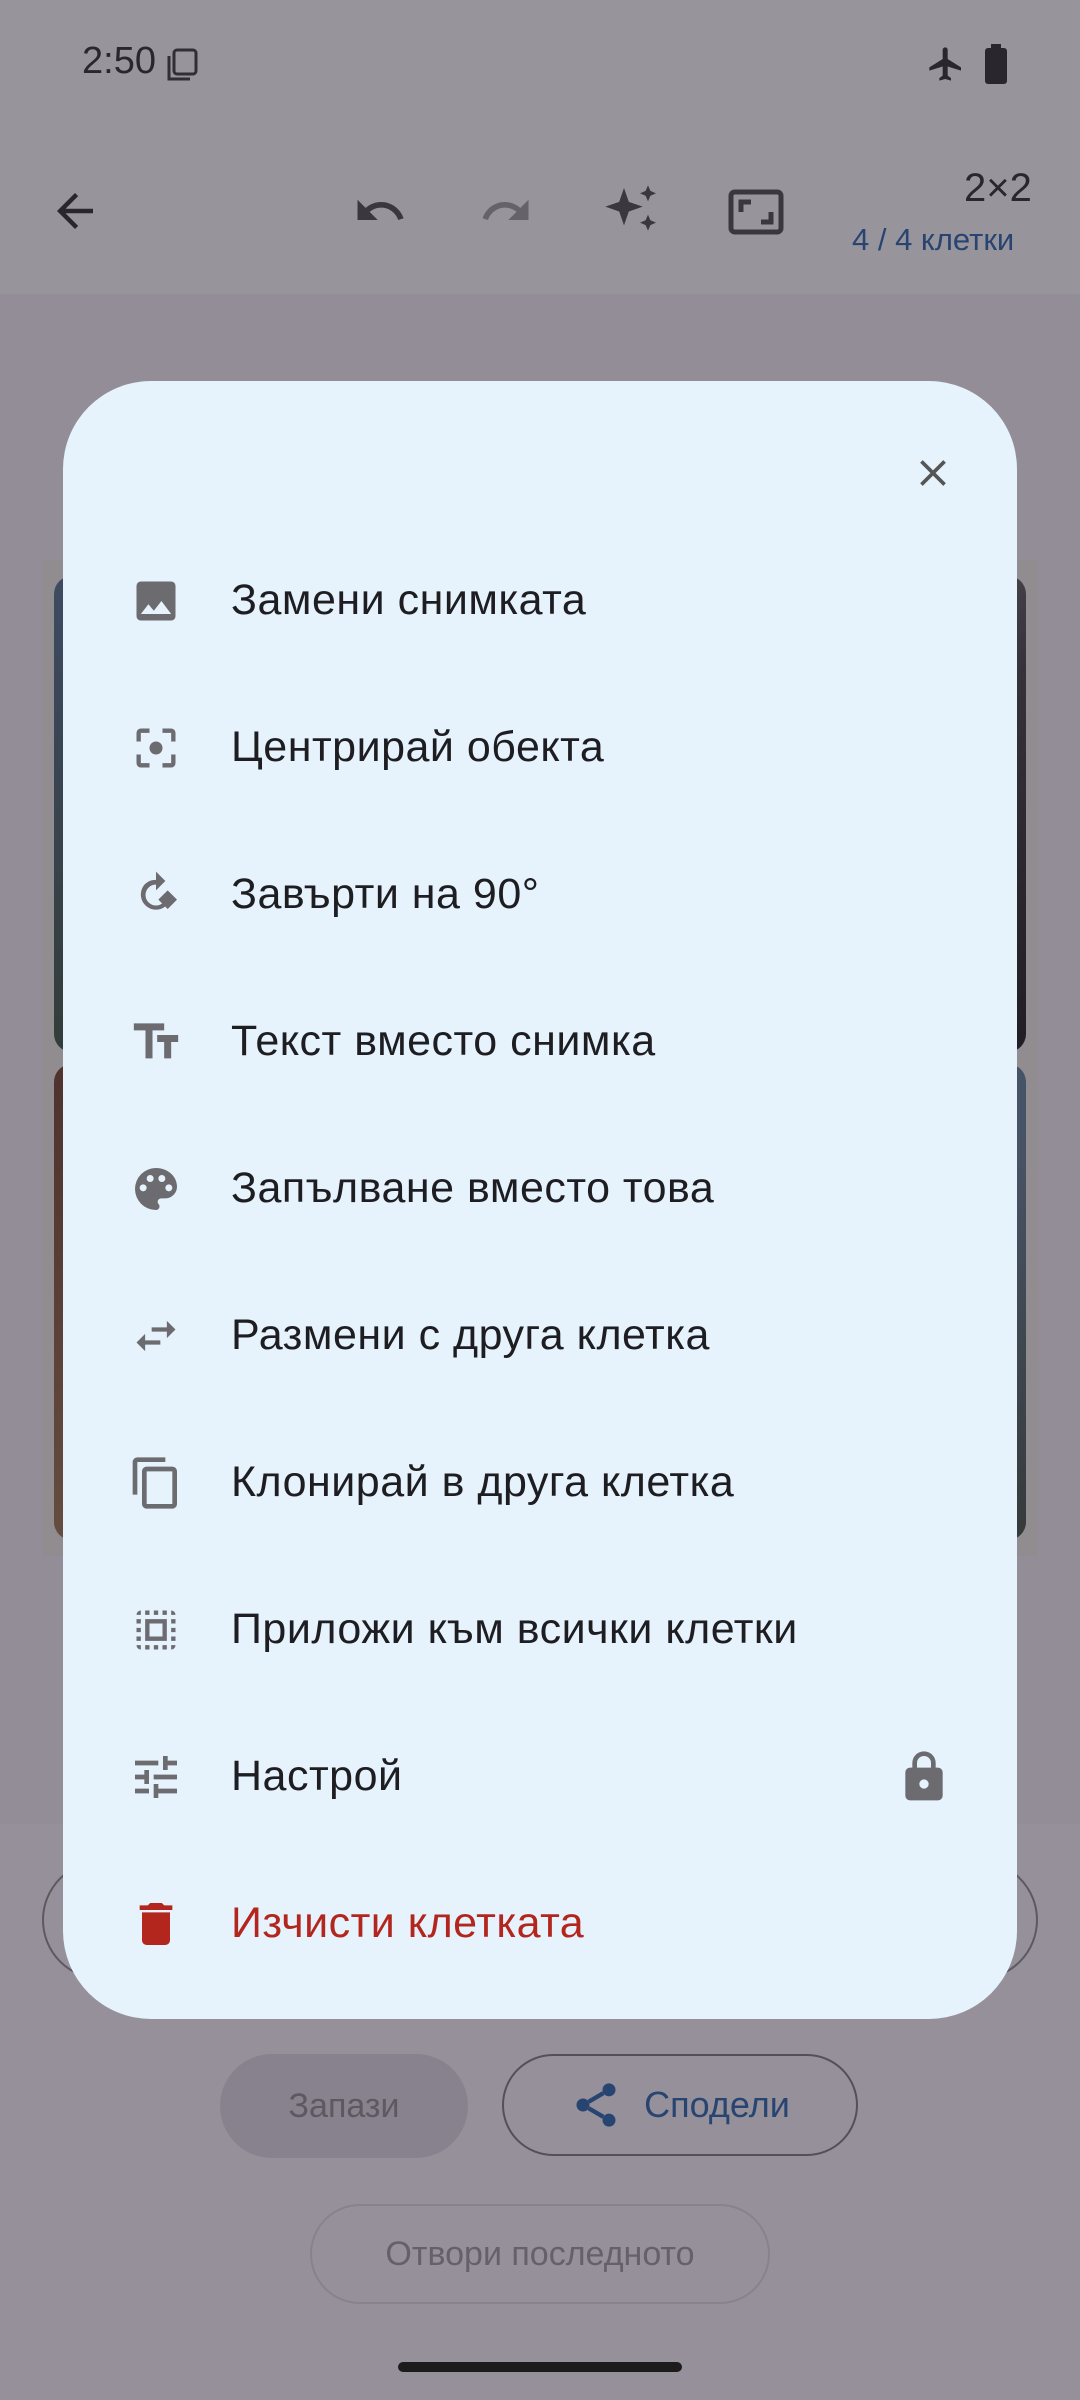  Describe the element at coordinates (156, 1189) in the screenshot. I see `palette-icon` at that location.